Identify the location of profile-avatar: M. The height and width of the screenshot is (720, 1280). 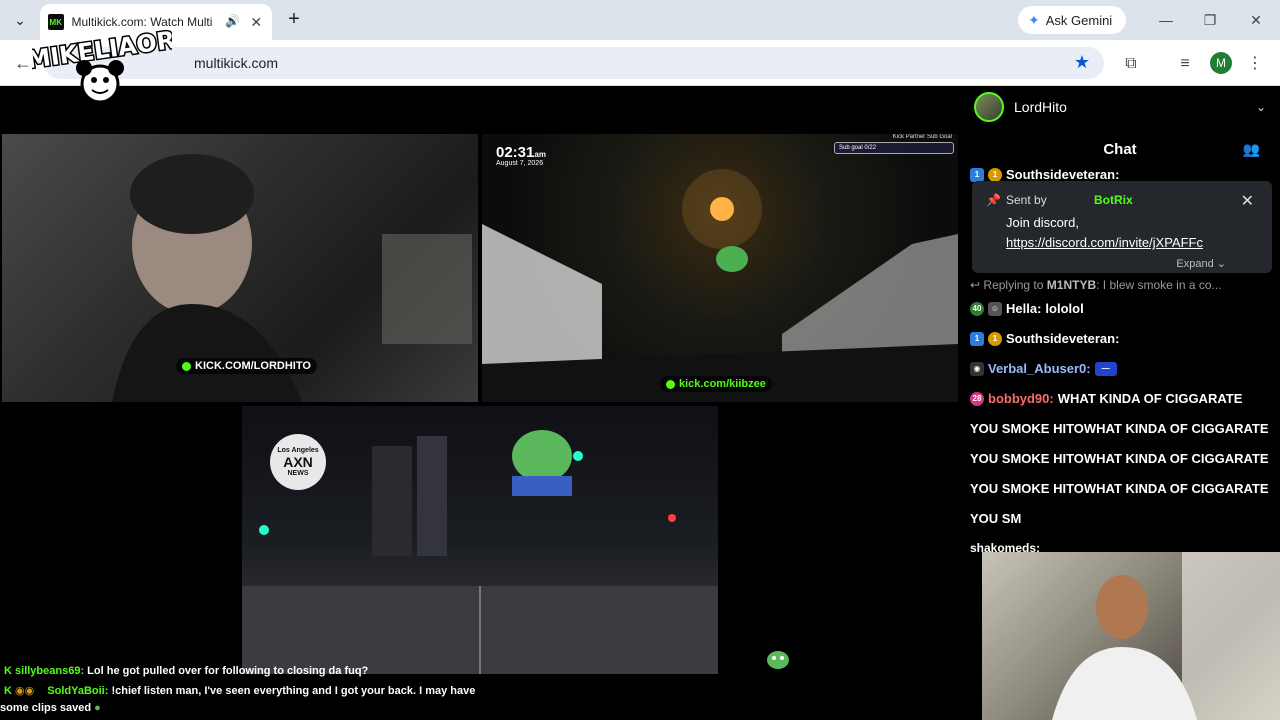
(1221, 63).